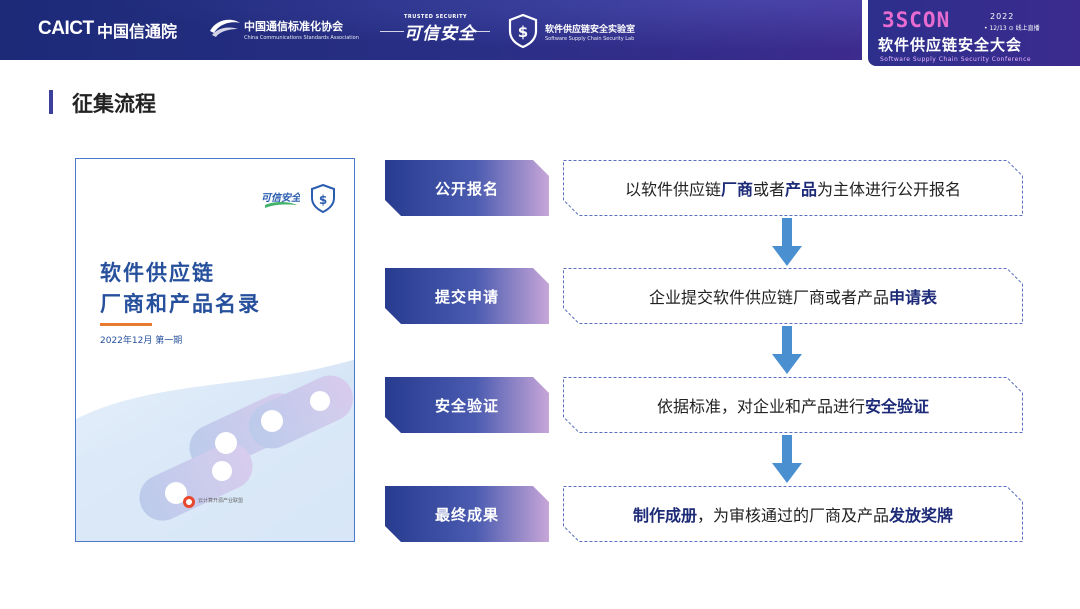 The height and width of the screenshot is (609, 1080). Describe the element at coordinates (180, 304) in the screenshot. I see `cover-title-line2: 厂商和产品名录` at that location.